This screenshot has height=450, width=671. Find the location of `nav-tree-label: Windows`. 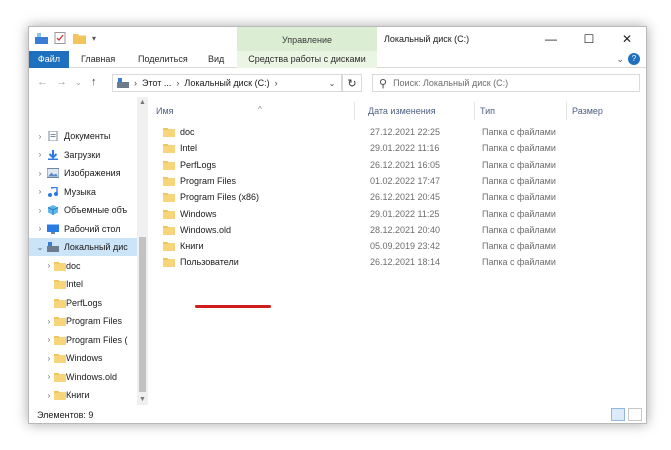

nav-tree-label: Windows is located at coordinates (84, 358).